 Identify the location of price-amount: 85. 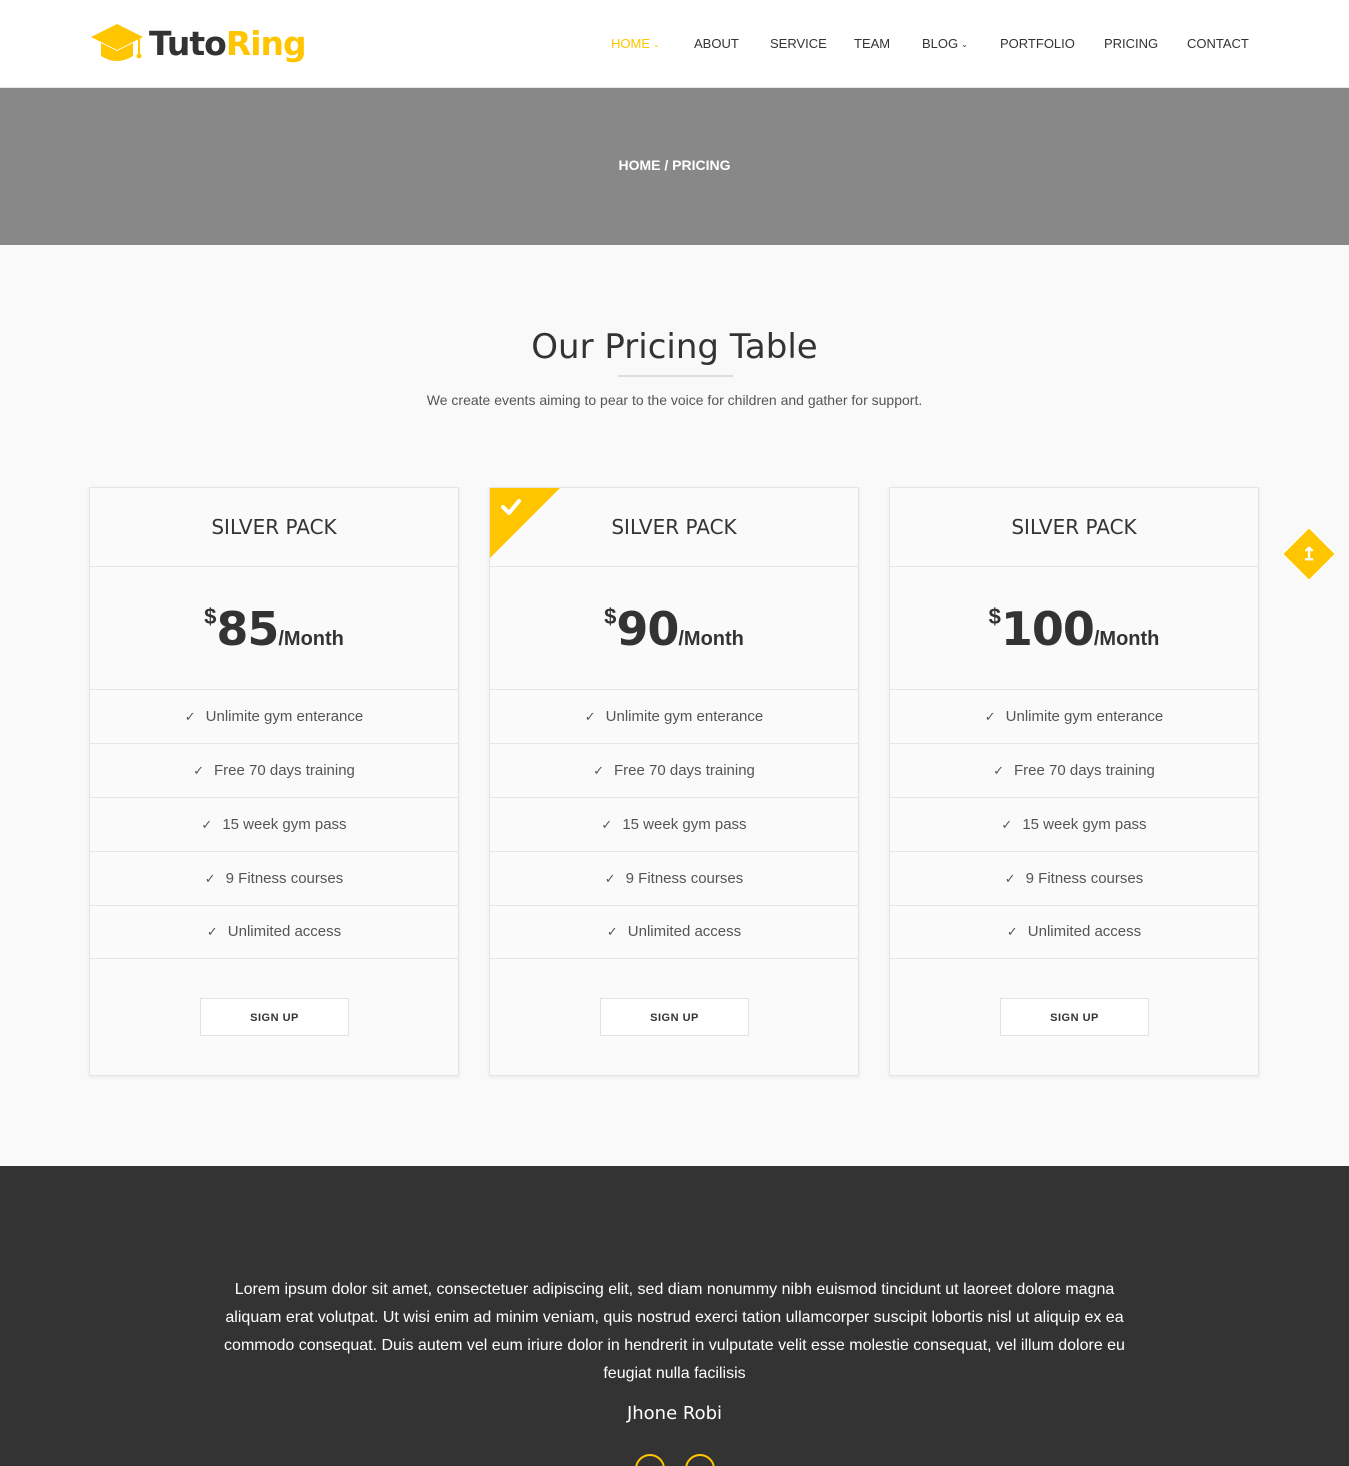
(247, 629).